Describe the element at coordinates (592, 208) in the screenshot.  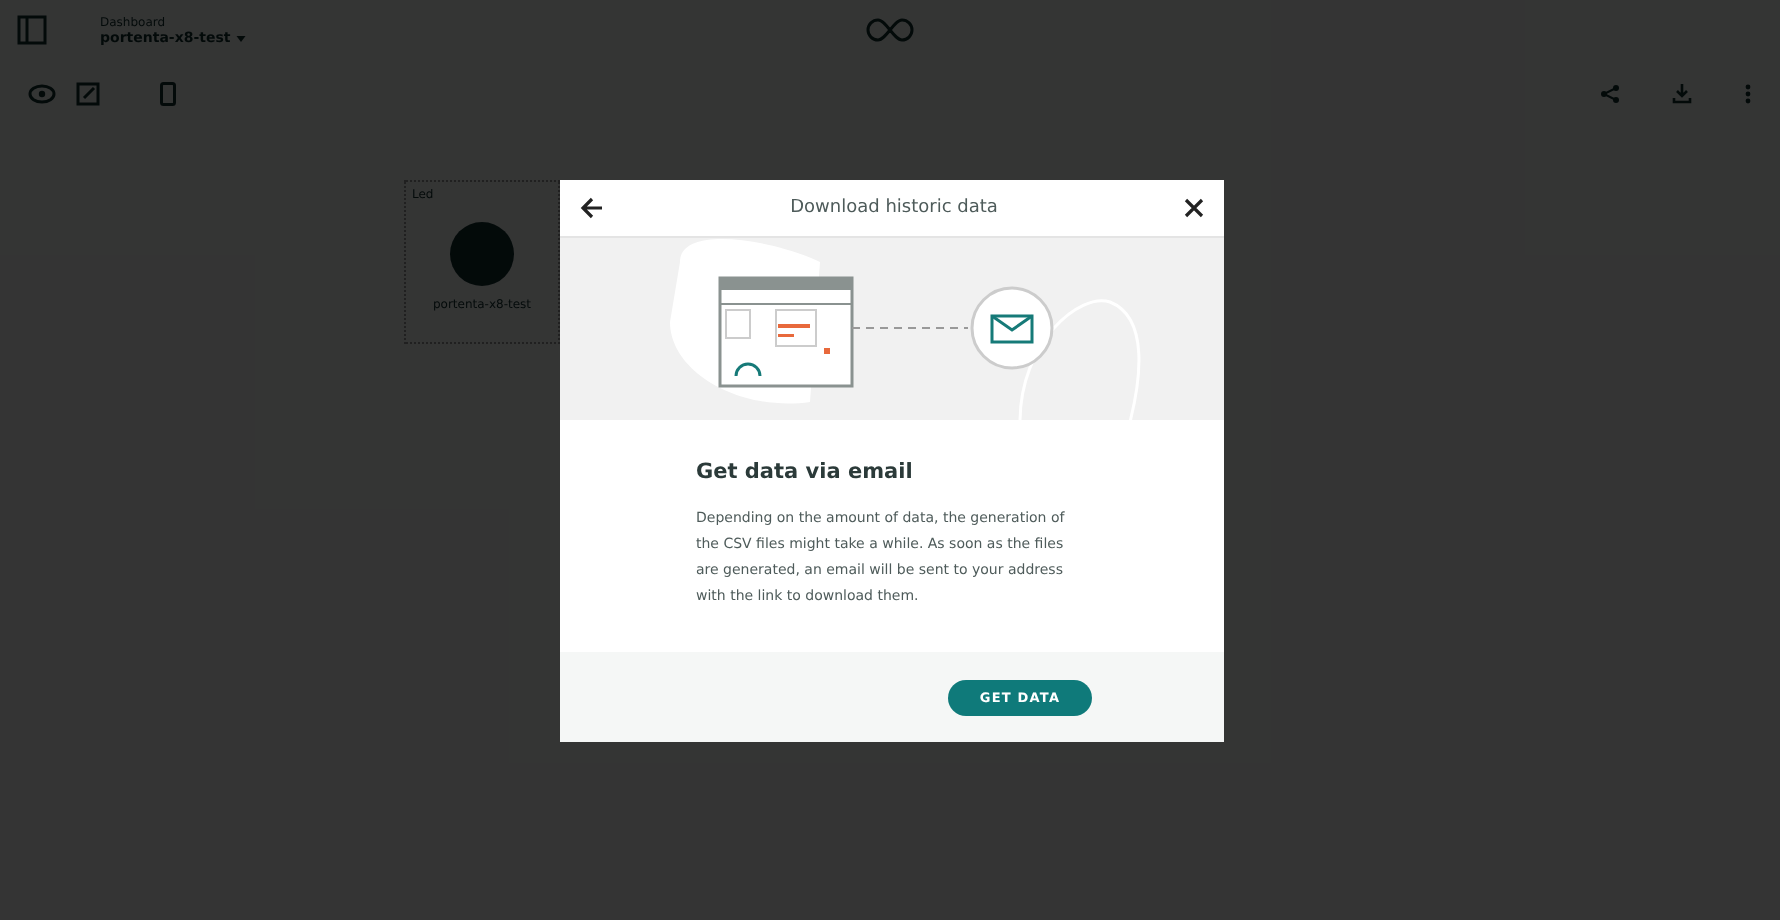
I see `back-arrow-icon` at that location.